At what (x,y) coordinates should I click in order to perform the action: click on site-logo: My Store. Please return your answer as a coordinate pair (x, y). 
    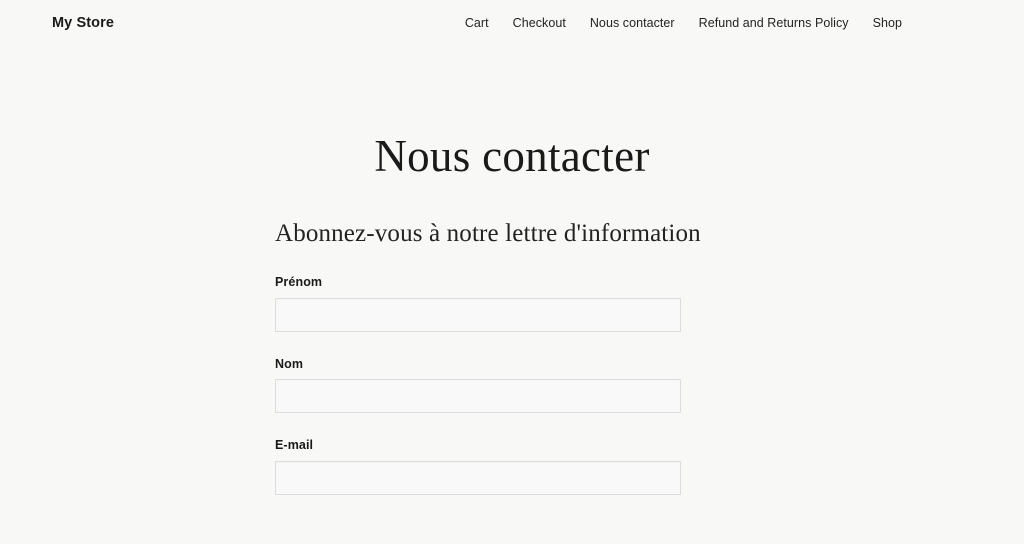
    Looking at the image, I should click on (83, 23).